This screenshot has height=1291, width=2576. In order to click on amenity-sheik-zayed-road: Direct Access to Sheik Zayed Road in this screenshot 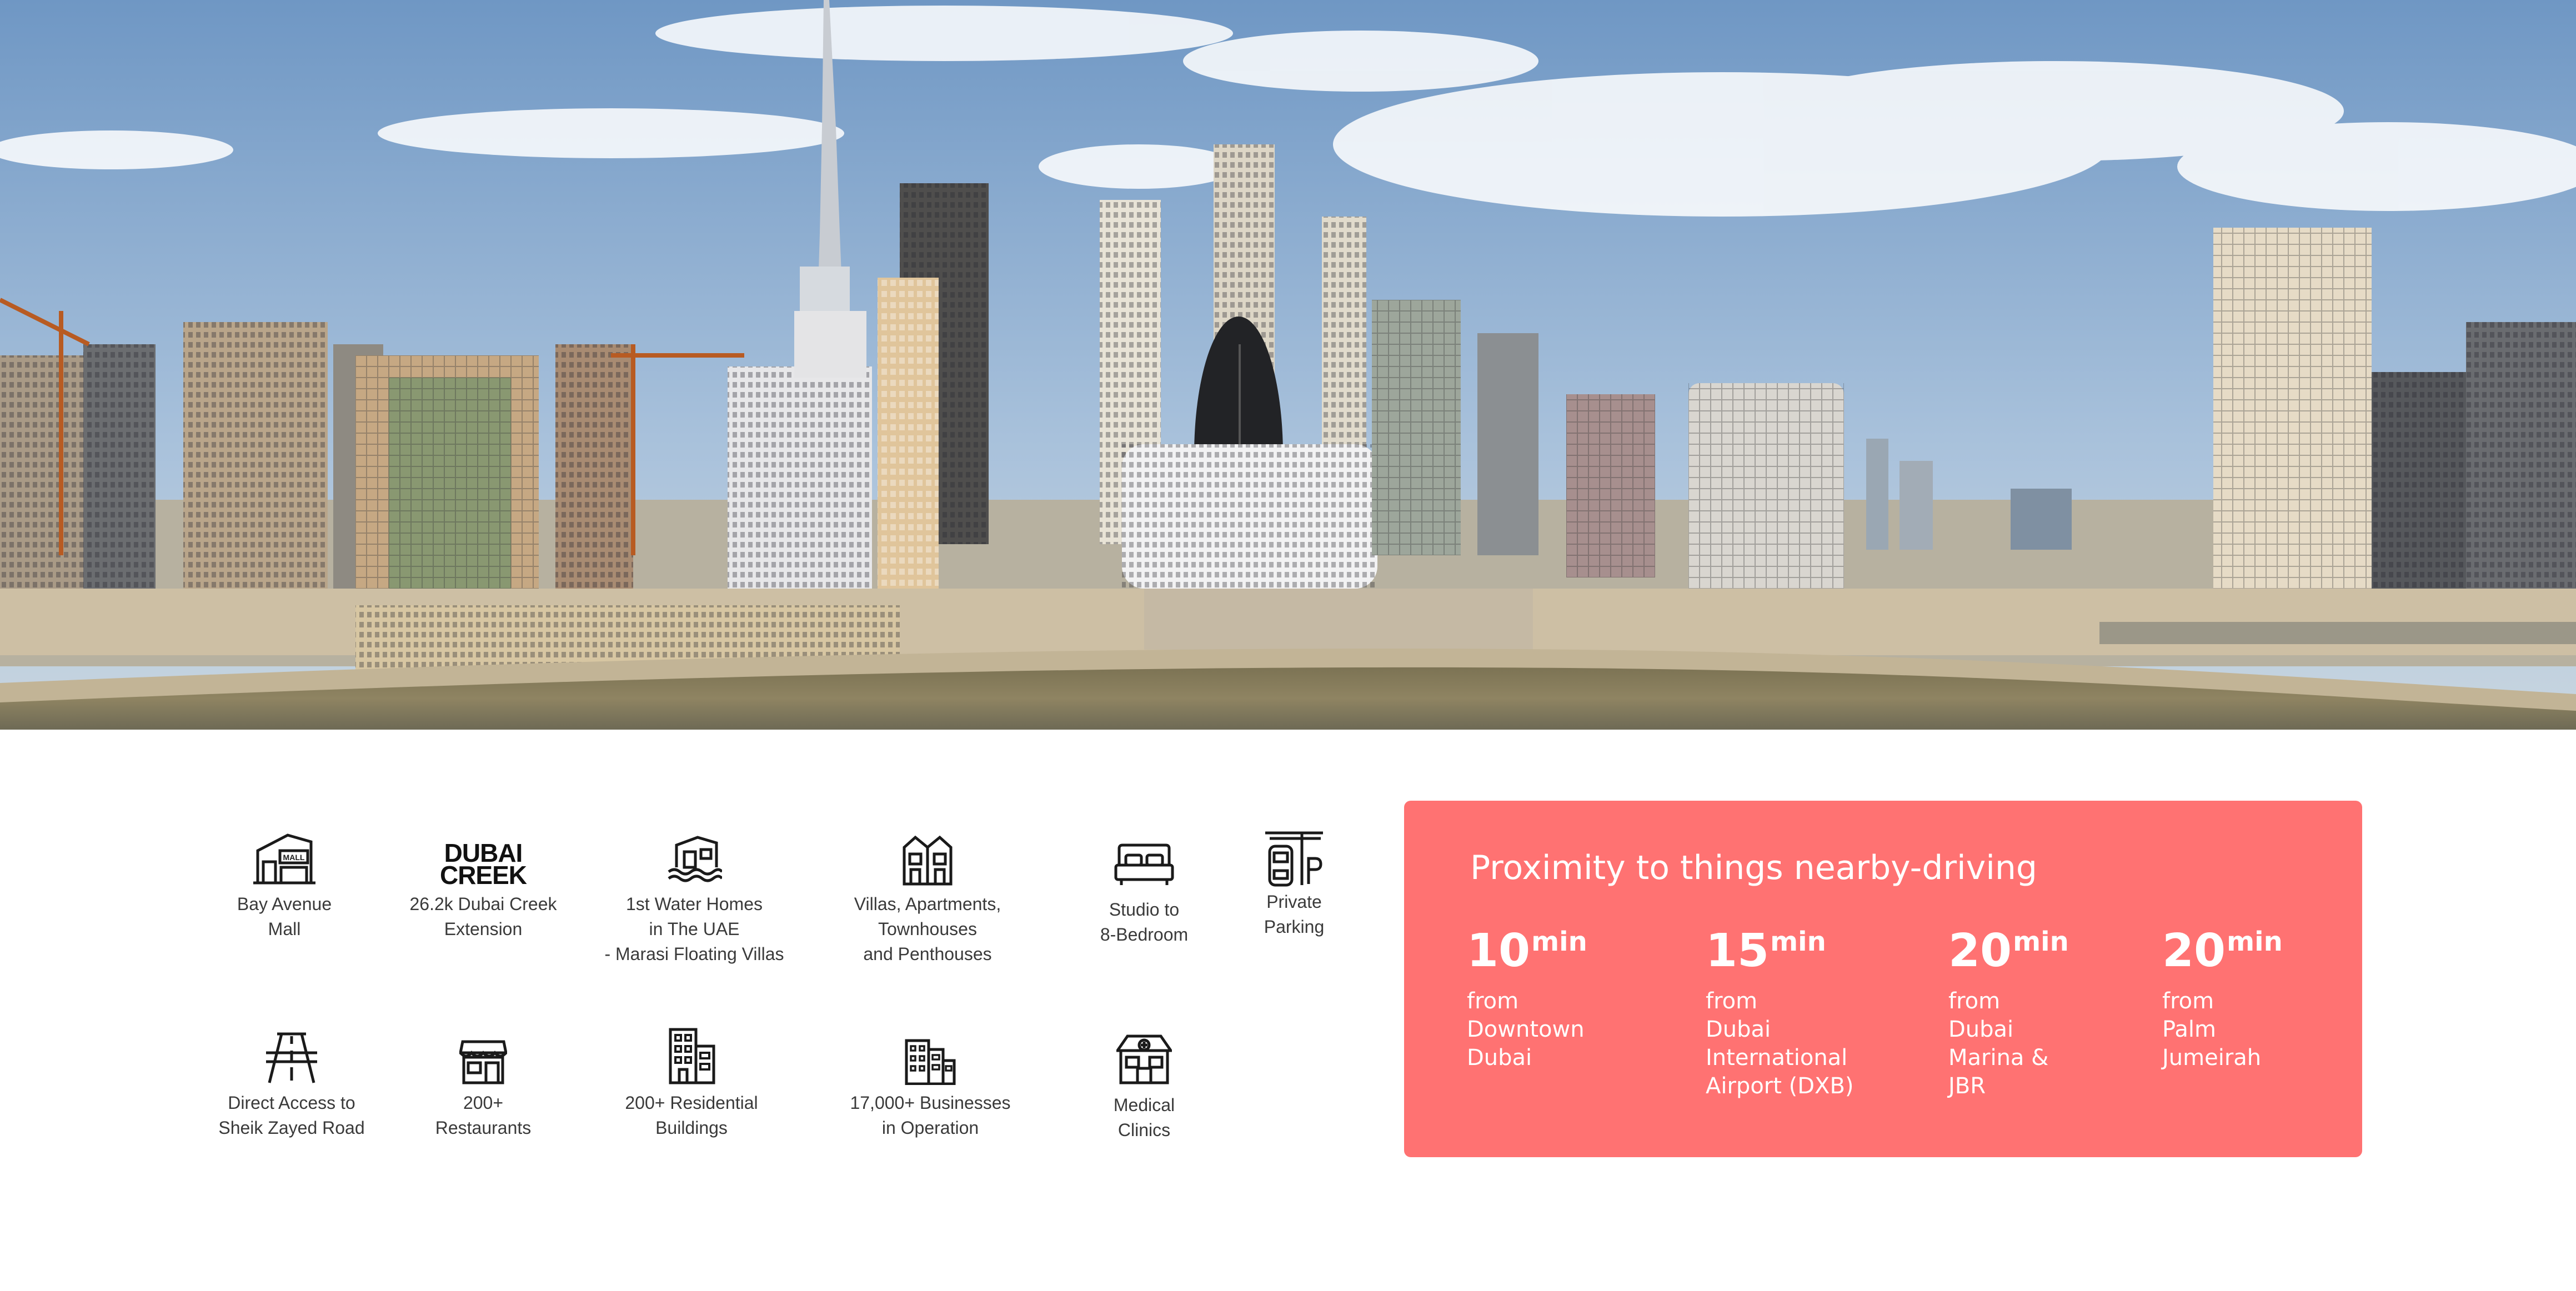, I will do `click(291, 1086)`.